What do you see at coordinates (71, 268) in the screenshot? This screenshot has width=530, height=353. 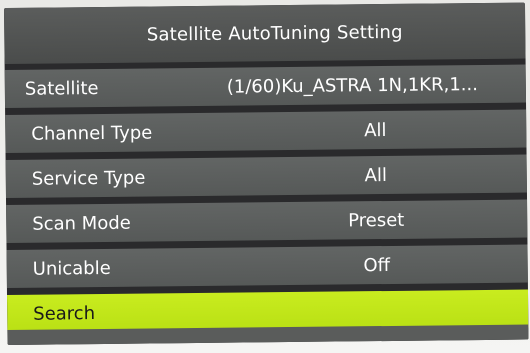 I see `menu-item-label: Unicable` at bounding box center [71, 268].